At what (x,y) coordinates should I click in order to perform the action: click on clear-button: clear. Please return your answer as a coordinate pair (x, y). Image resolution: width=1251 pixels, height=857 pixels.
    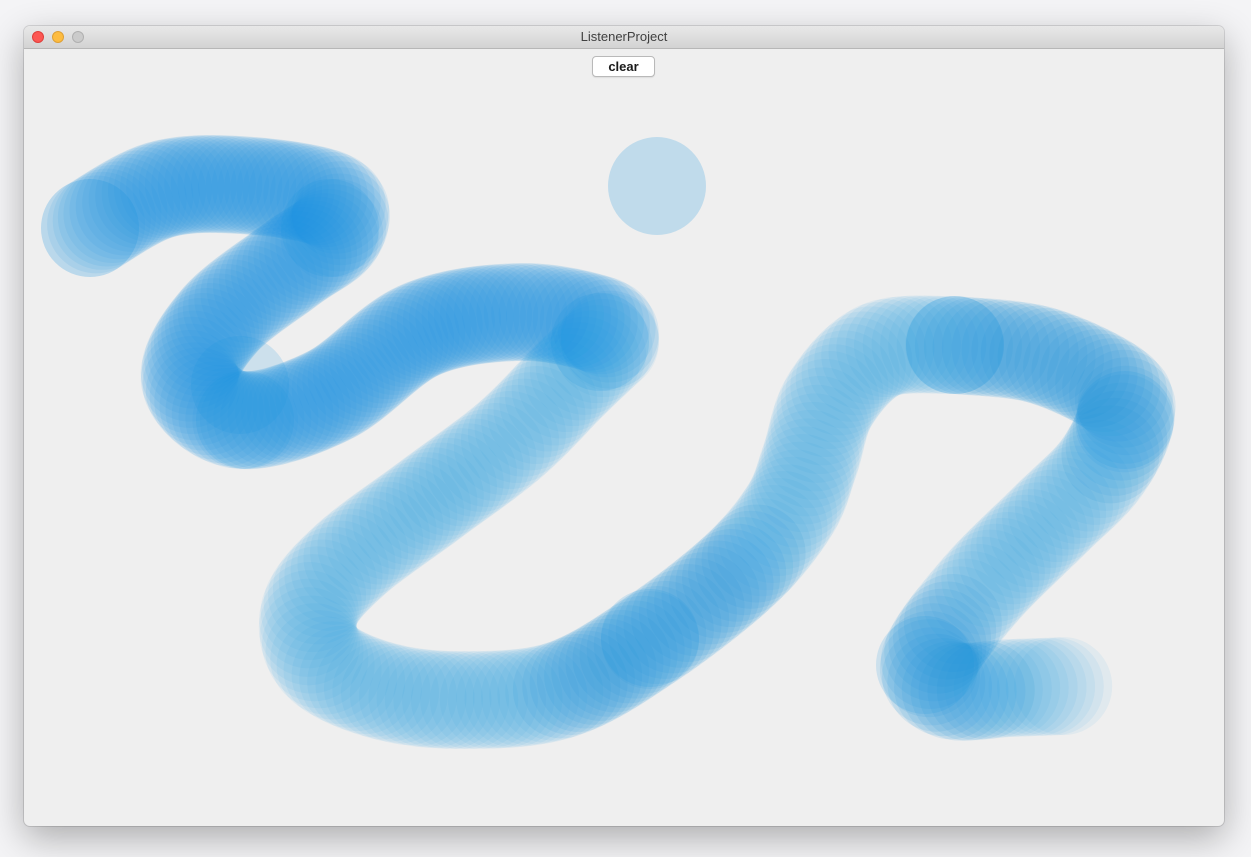
    Looking at the image, I should click on (623, 66).